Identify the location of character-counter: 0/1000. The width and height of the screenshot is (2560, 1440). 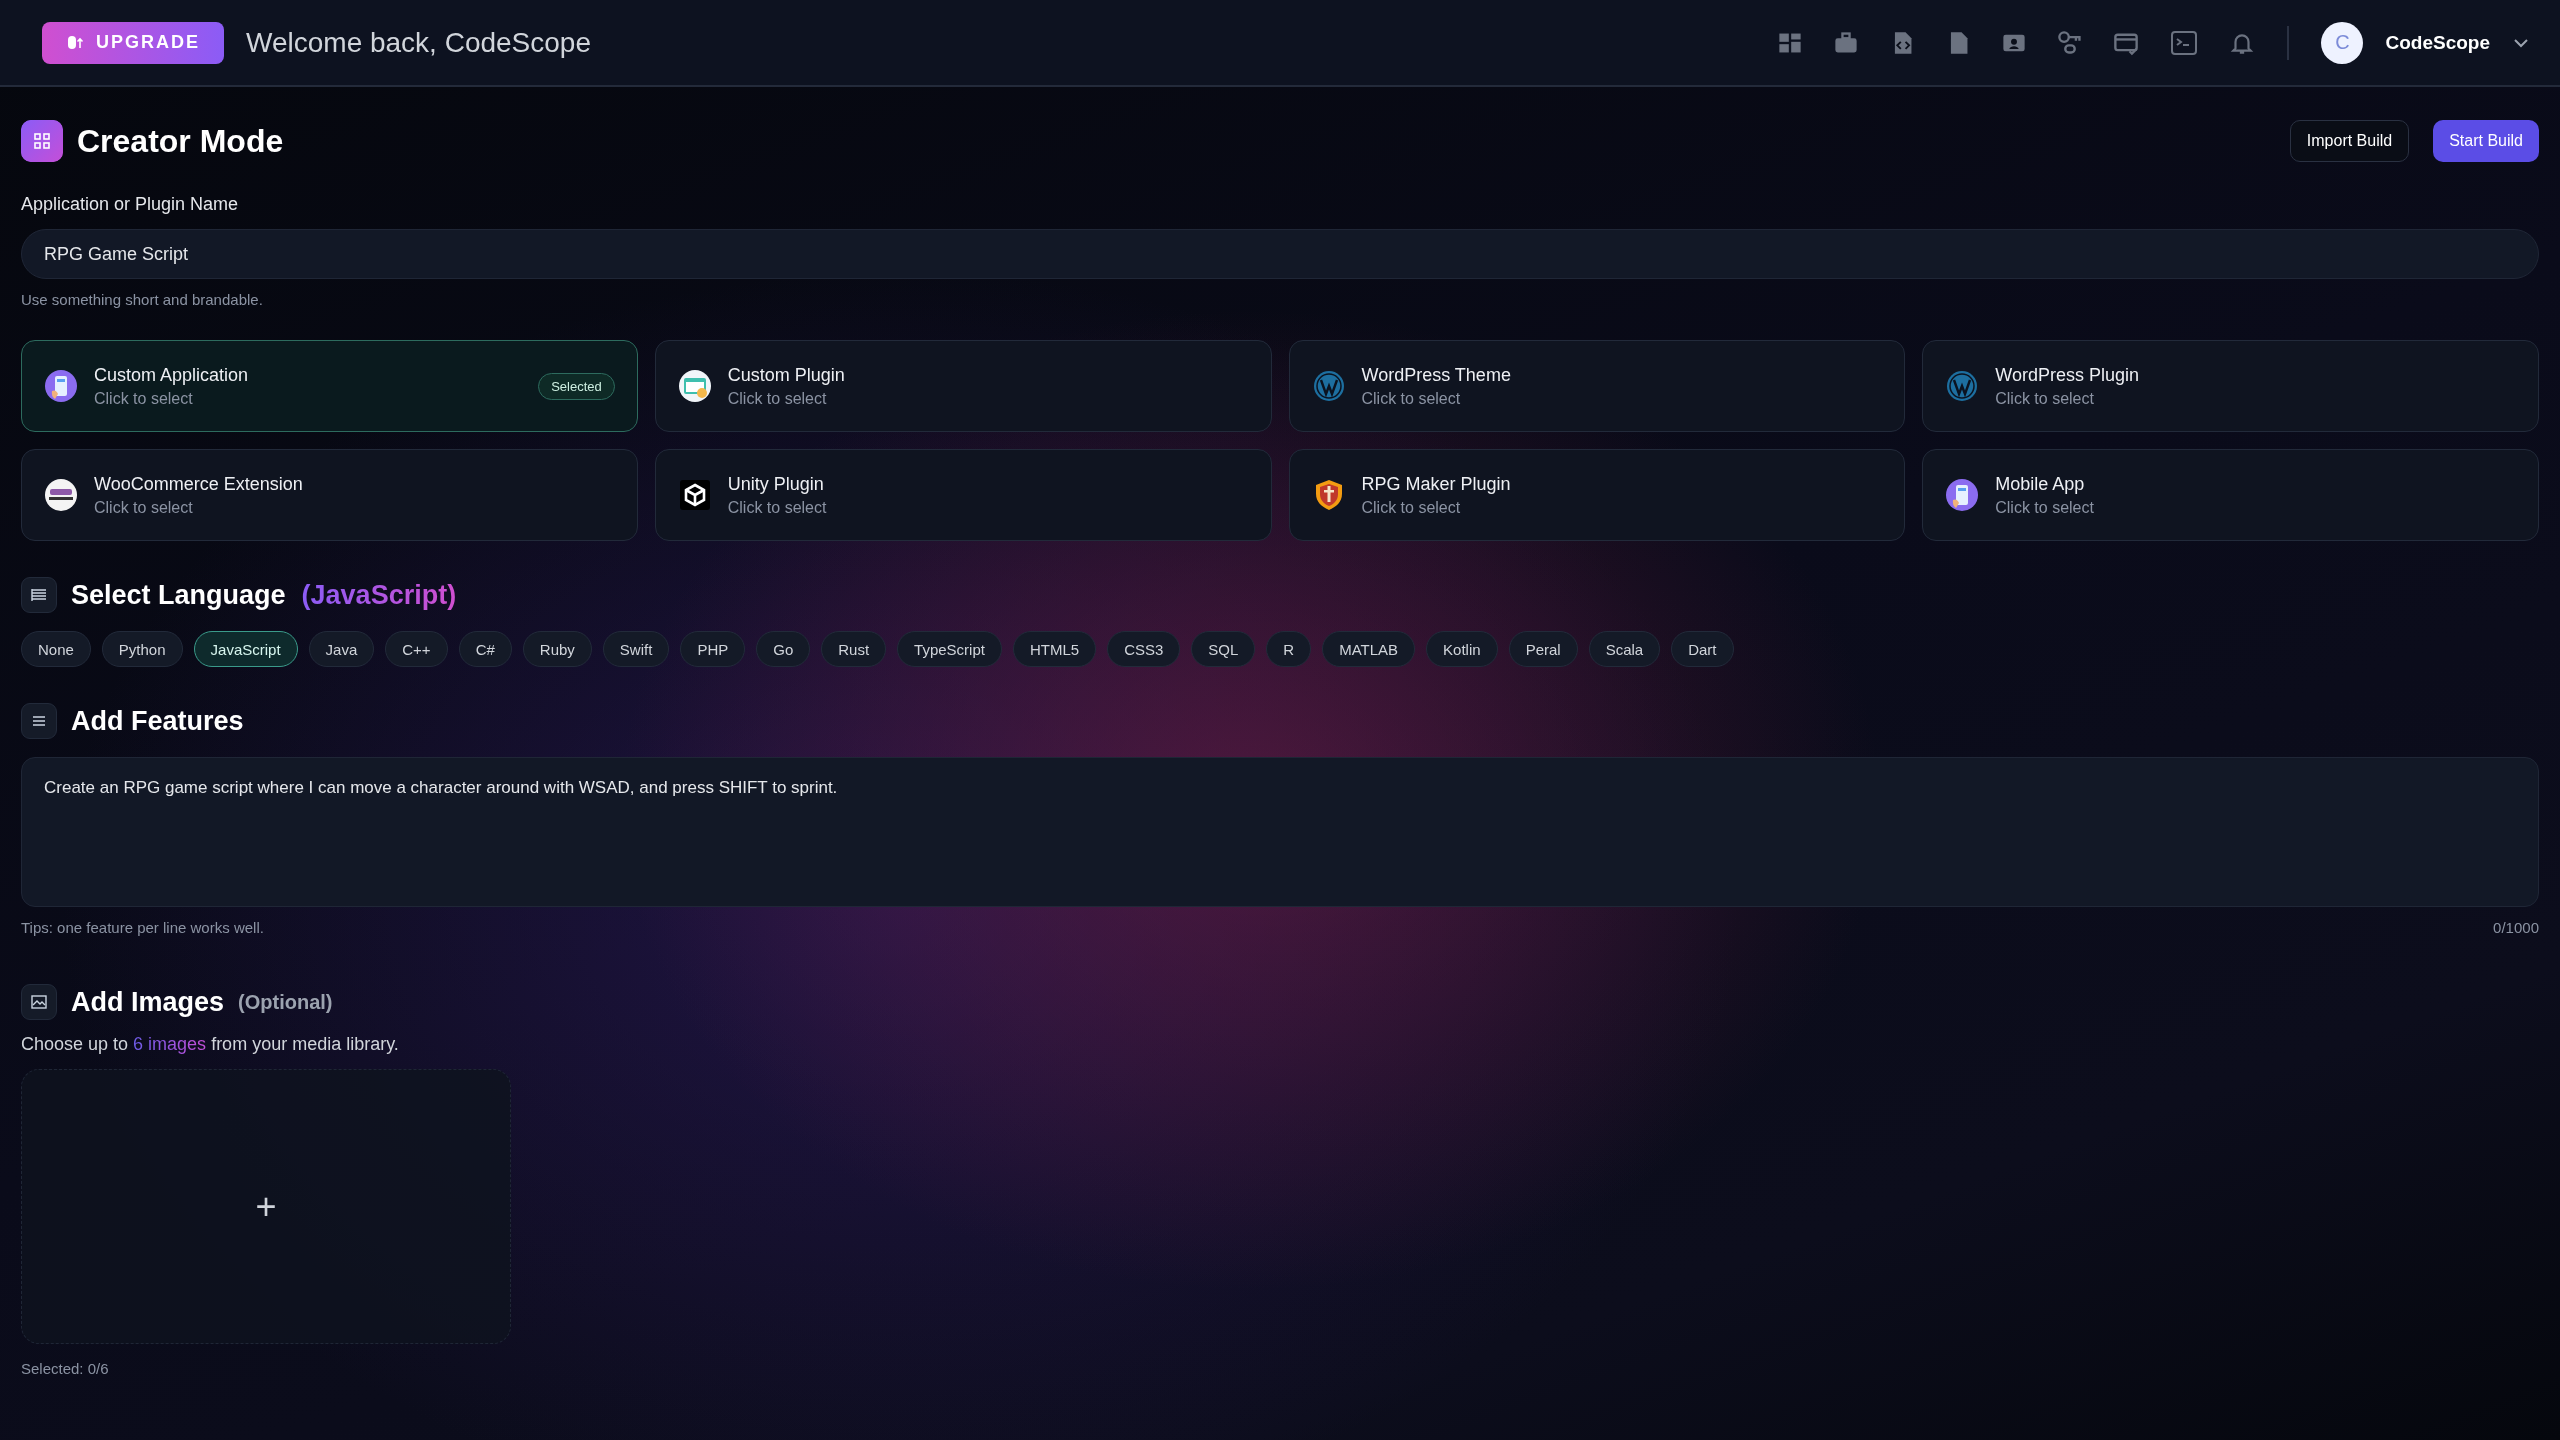
(2516, 927).